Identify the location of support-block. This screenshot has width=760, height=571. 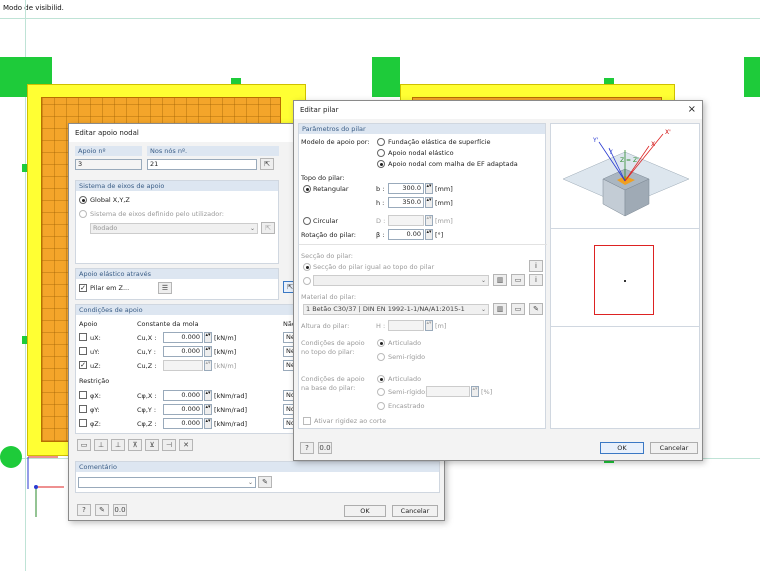
(752, 77).